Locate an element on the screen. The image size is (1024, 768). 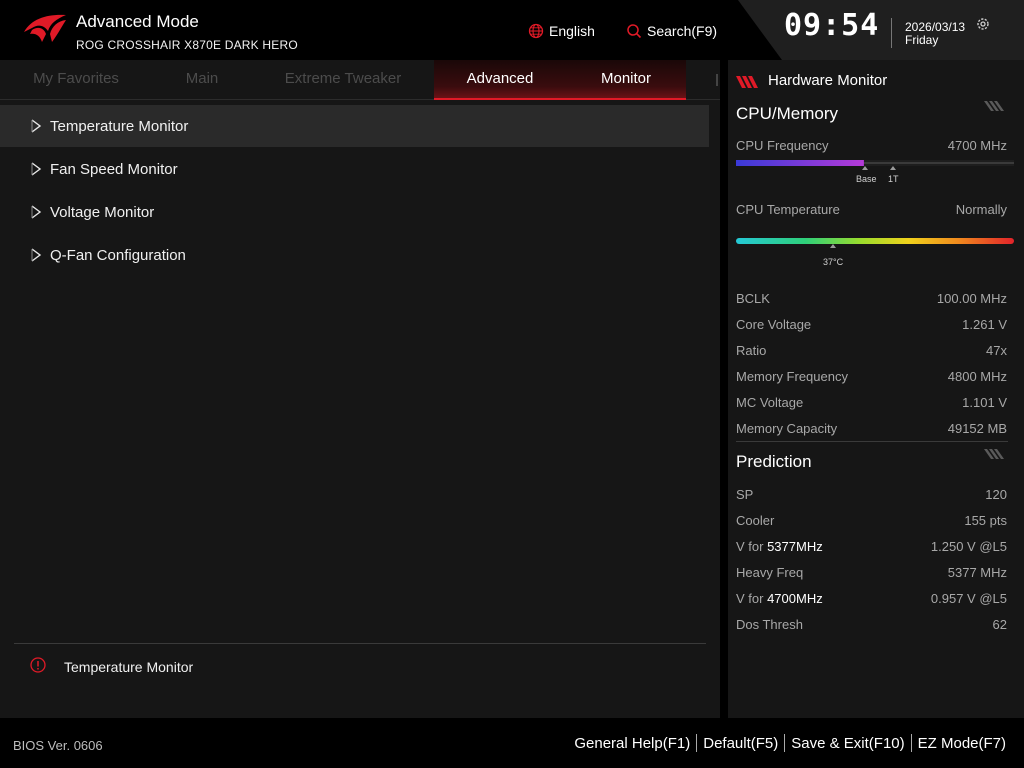
cooler-label-text: Cooler is located at coordinates (755, 520).